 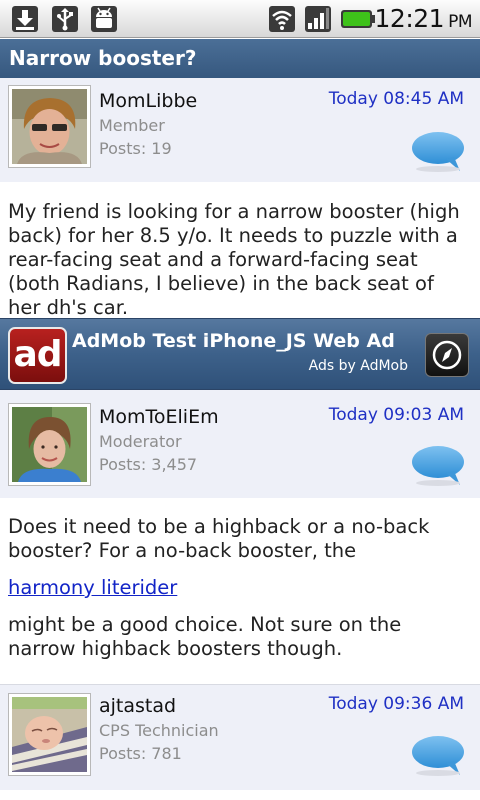 I want to click on compass-icon, so click(x=447, y=355).